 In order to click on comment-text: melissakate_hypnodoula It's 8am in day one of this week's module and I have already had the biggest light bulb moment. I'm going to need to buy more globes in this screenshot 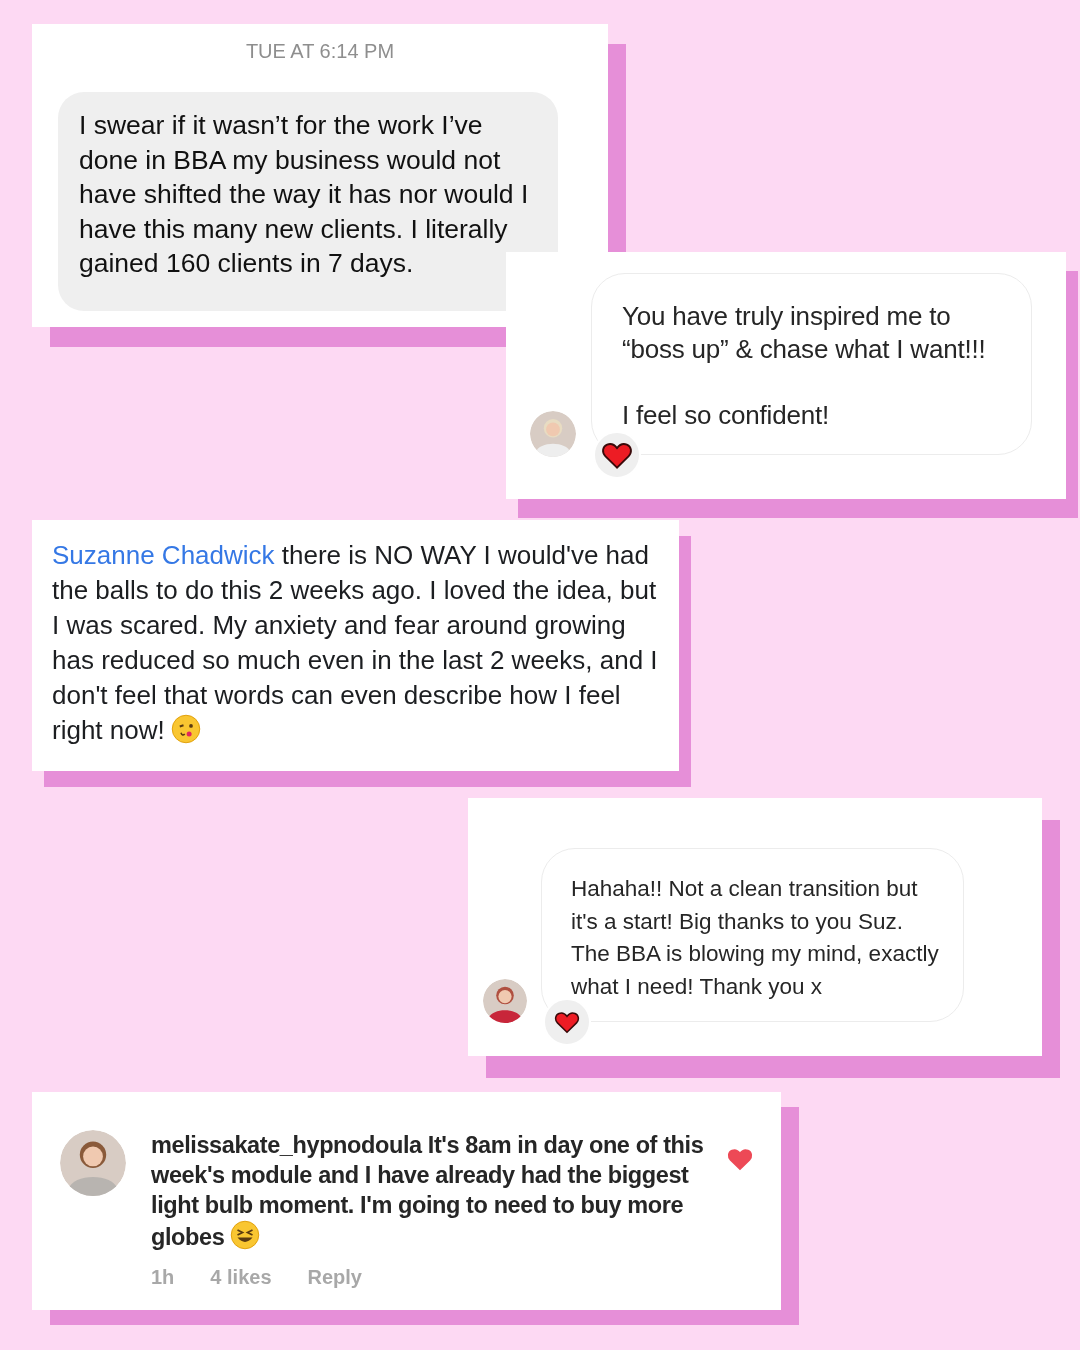, I will do `click(428, 1191)`.